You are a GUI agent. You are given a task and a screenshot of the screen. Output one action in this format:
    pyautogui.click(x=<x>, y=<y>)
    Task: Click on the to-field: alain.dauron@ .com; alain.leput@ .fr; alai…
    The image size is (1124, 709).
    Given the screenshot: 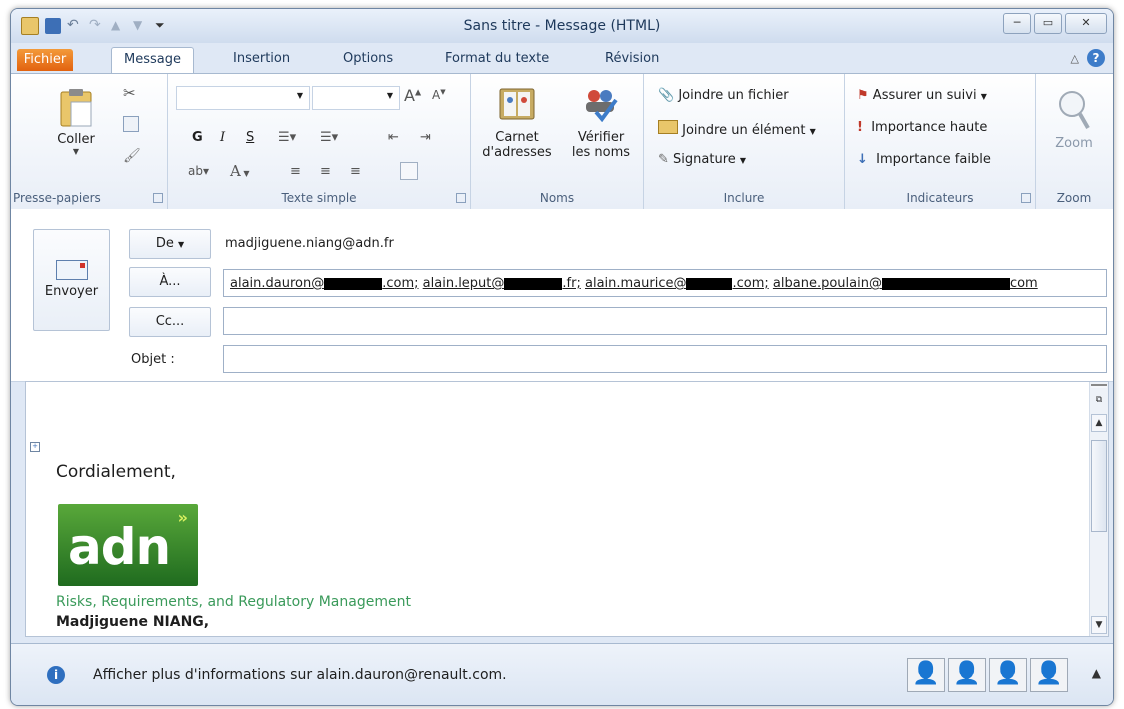 What is the action you would take?
    pyautogui.click(x=665, y=283)
    